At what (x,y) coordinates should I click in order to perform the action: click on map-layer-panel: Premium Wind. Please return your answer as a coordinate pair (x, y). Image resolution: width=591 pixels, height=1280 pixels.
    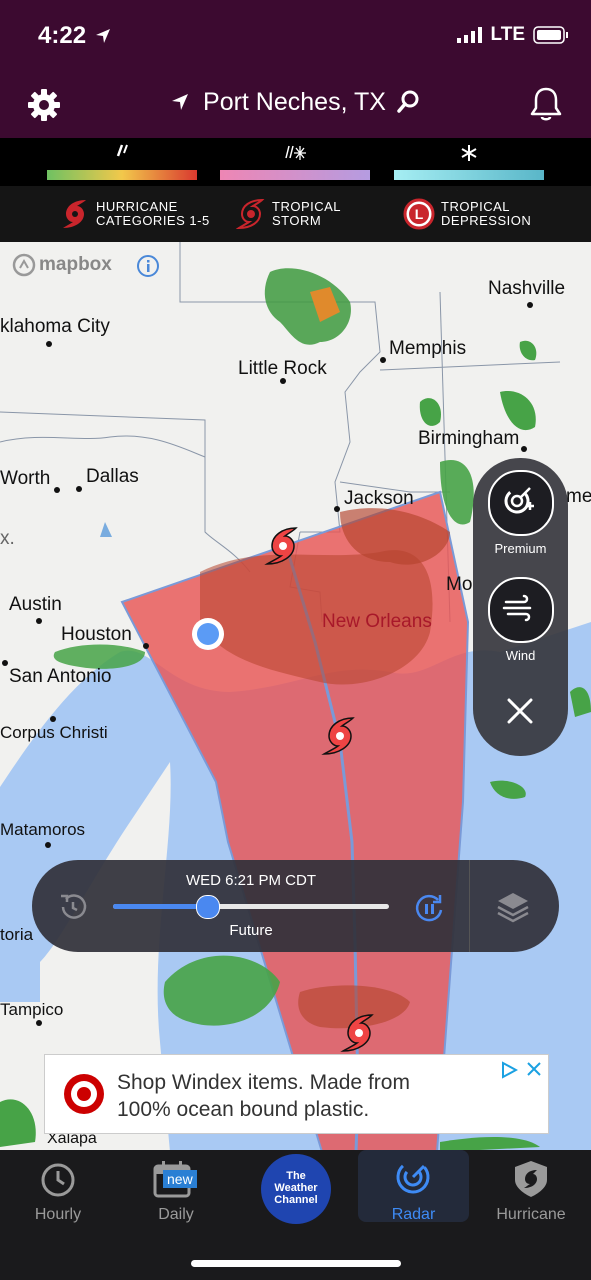
    Looking at the image, I should click on (520, 607).